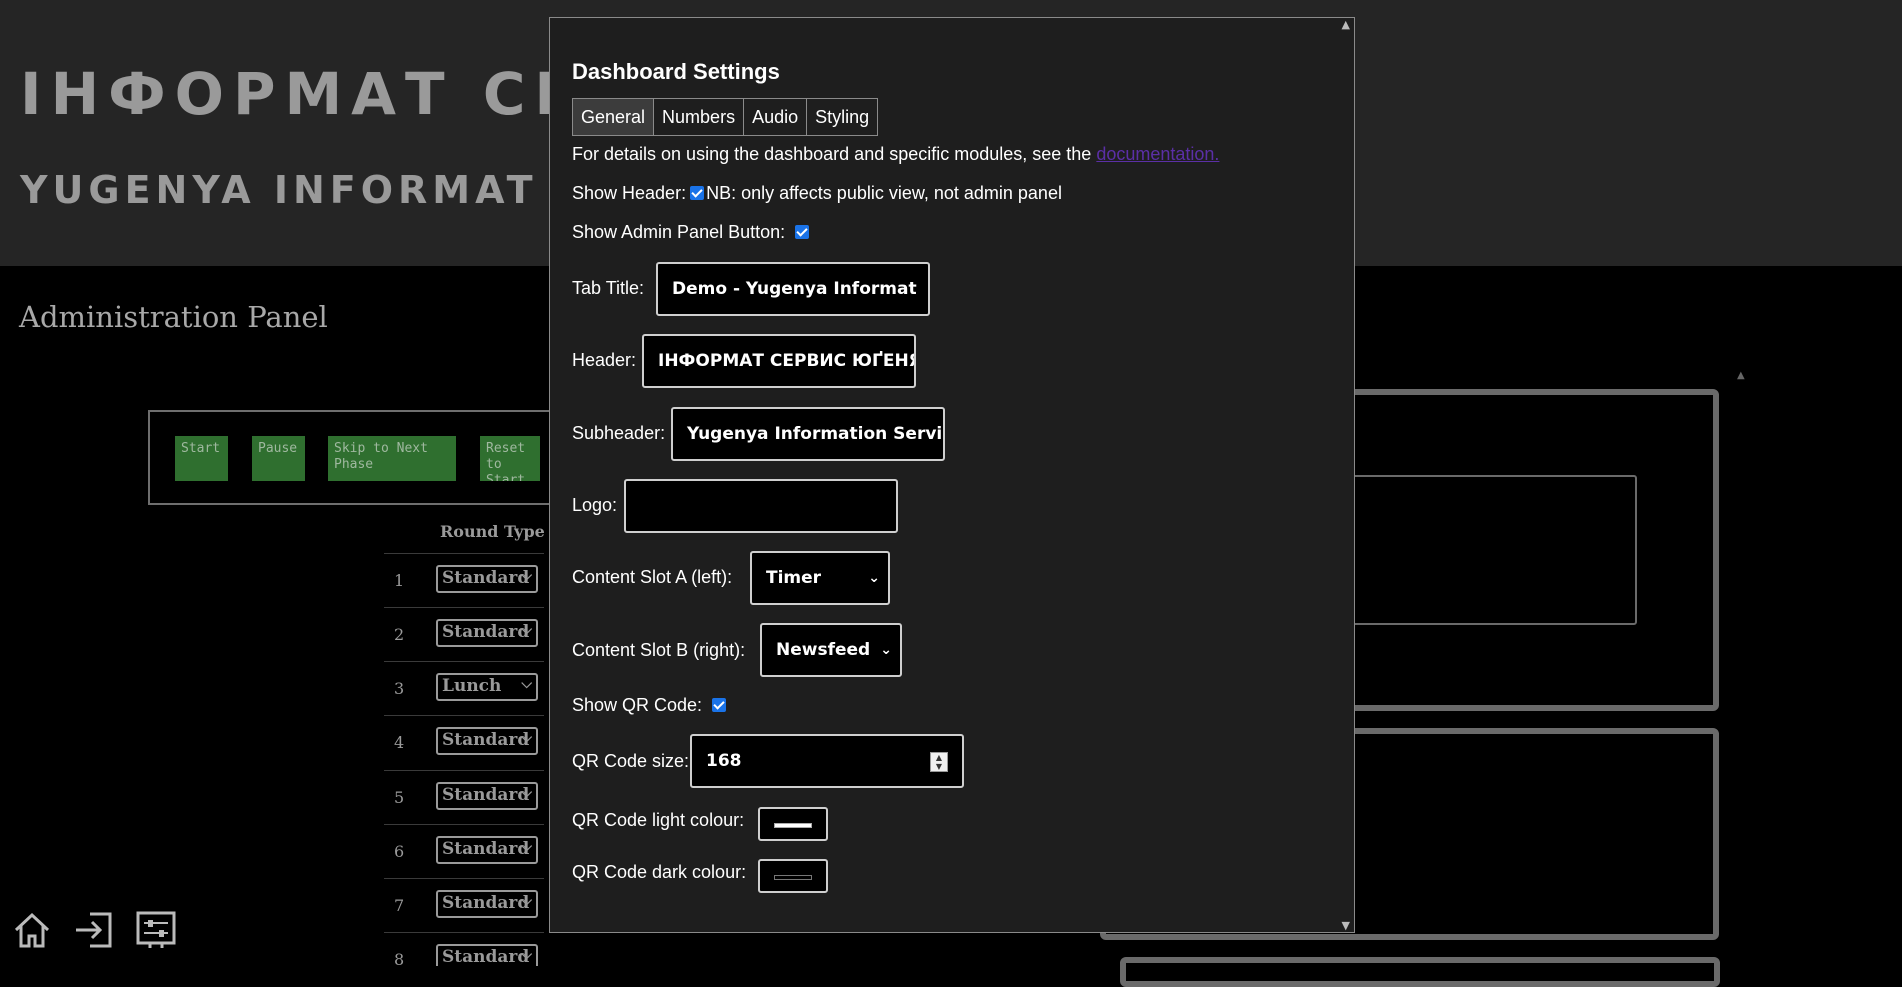  I want to click on show-qr-label: Show QR Code:, so click(637, 705).